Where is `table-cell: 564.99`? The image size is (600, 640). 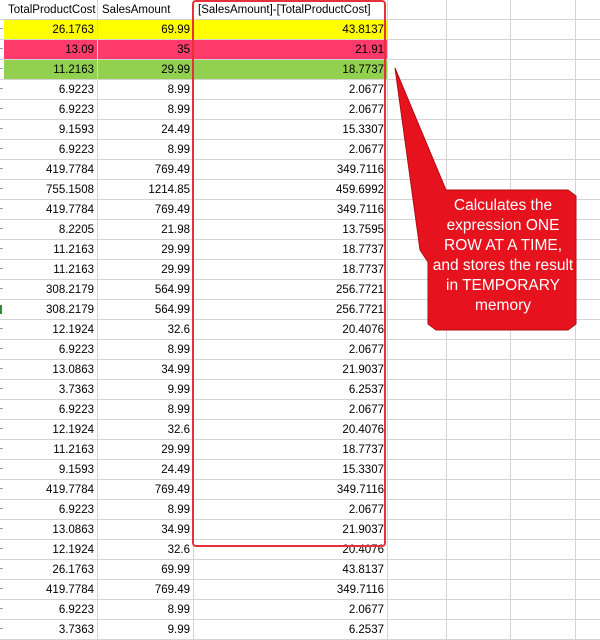
table-cell: 564.99 is located at coordinates (146, 310).